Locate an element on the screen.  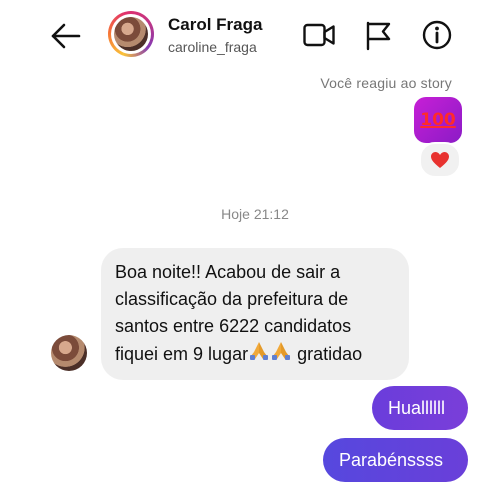
heart-reaction is located at coordinates (440, 160).